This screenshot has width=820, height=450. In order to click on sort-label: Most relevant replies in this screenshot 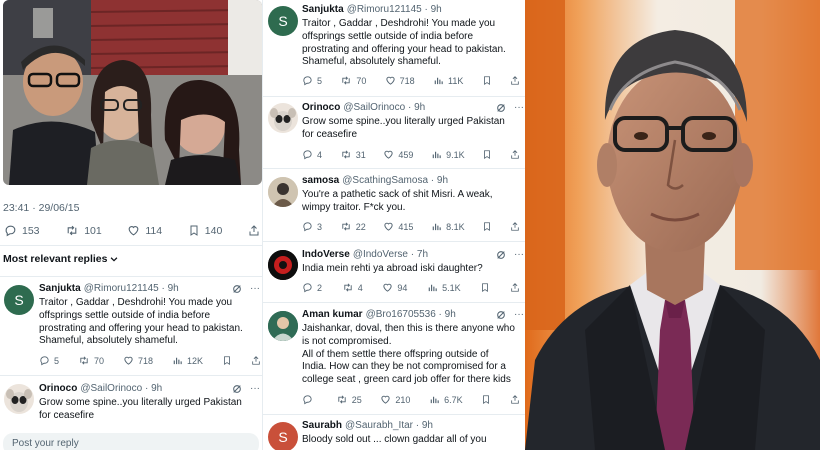, I will do `click(55, 259)`.